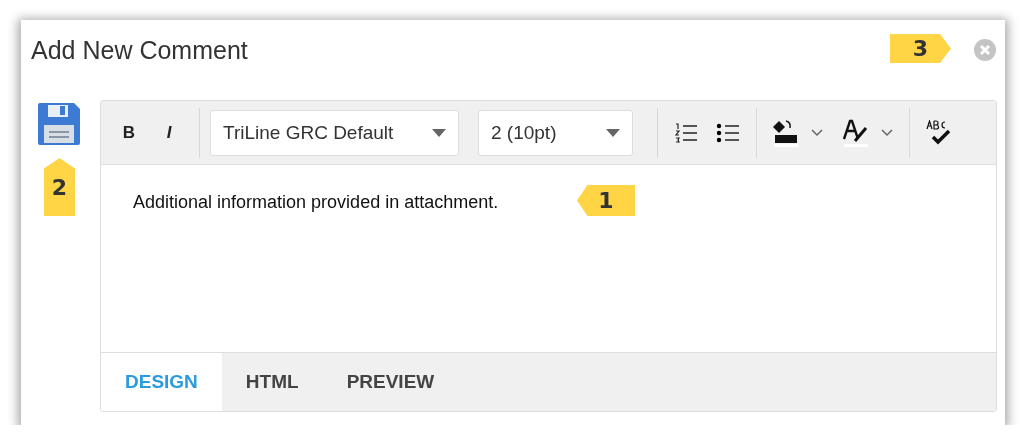 Image resolution: width=1031 pixels, height=444 pixels. Describe the element at coordinates (139, 50) in the screenshot. I see `dialog-title: Add New Comment` at that location.